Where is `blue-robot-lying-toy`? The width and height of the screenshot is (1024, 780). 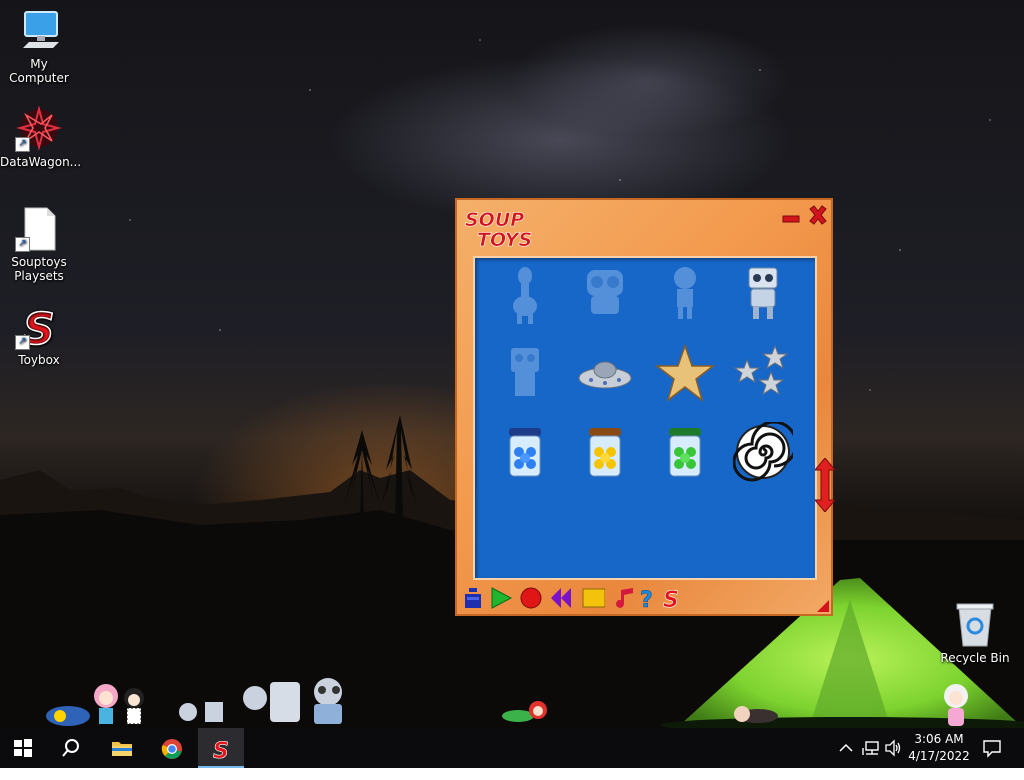
blue-robot-lying-toy is located at coordinates (68, 716).